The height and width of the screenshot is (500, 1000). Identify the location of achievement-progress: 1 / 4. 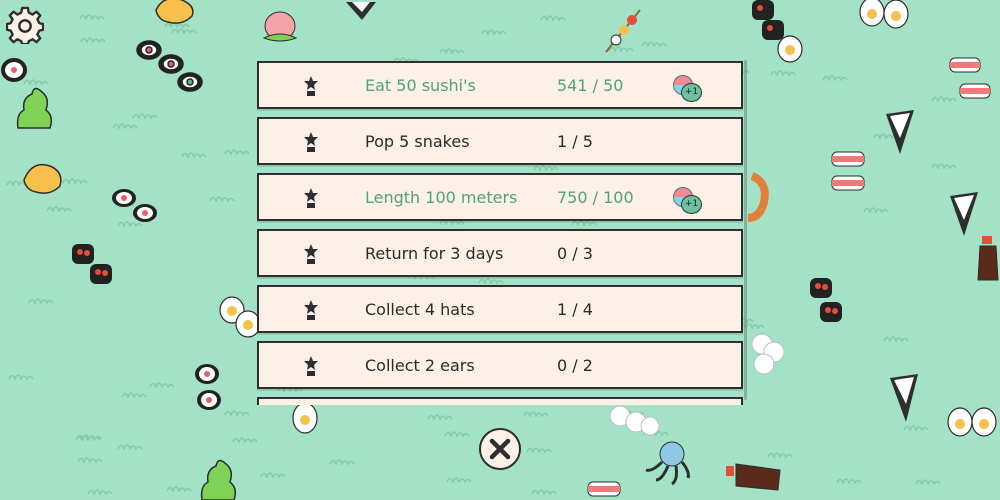
(575, 309).